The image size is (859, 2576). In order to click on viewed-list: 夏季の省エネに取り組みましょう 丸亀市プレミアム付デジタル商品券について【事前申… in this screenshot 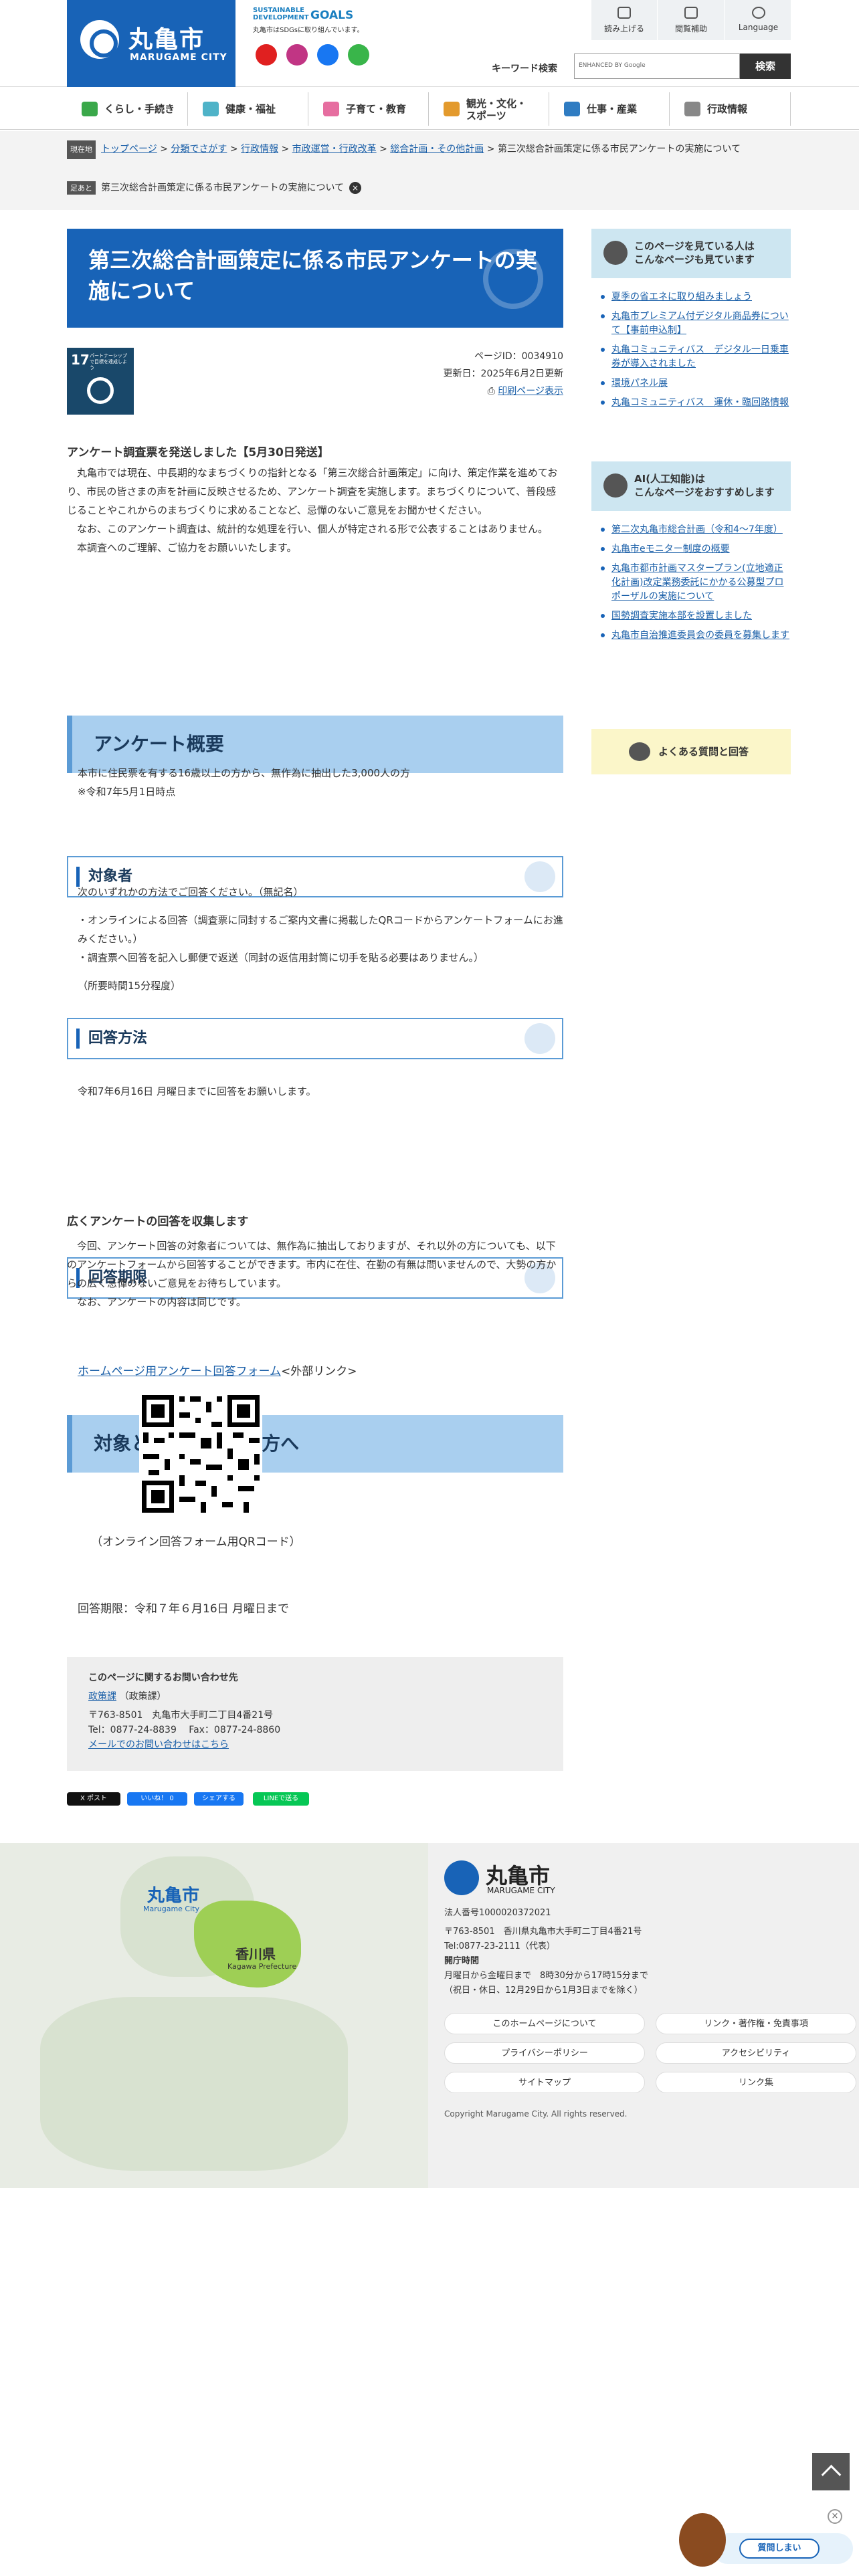, I will do `click(691, 344)`.